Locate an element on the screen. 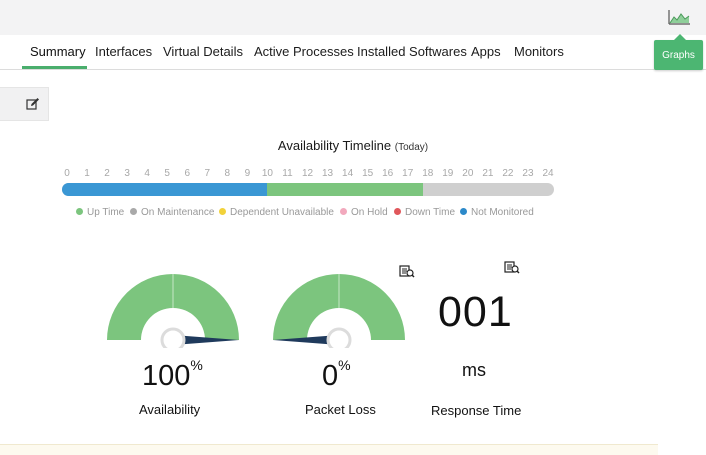 The width and height of the screenshot is (706, 455). legend-label: On Hold is located at coordinates (369, 212).